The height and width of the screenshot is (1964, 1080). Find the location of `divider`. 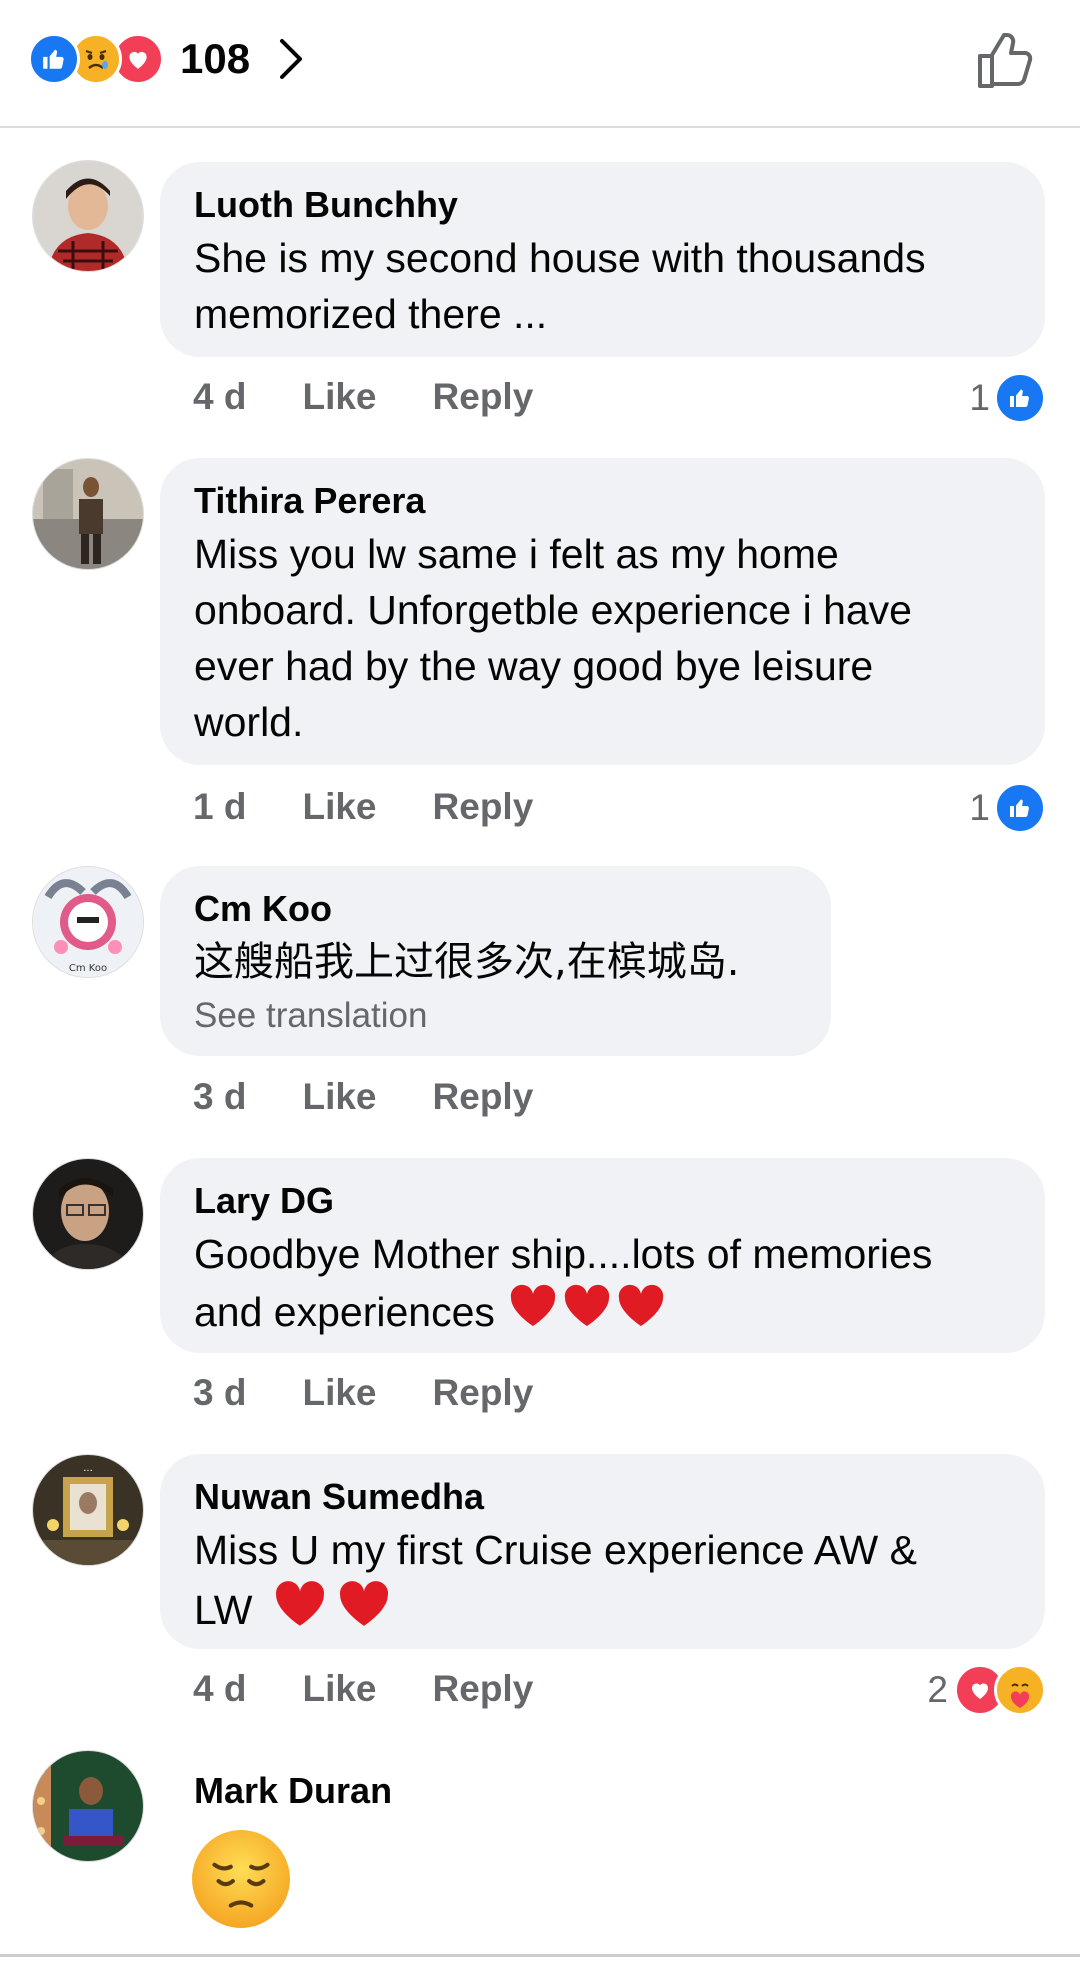

divider is located at coordinates (540, 1955).